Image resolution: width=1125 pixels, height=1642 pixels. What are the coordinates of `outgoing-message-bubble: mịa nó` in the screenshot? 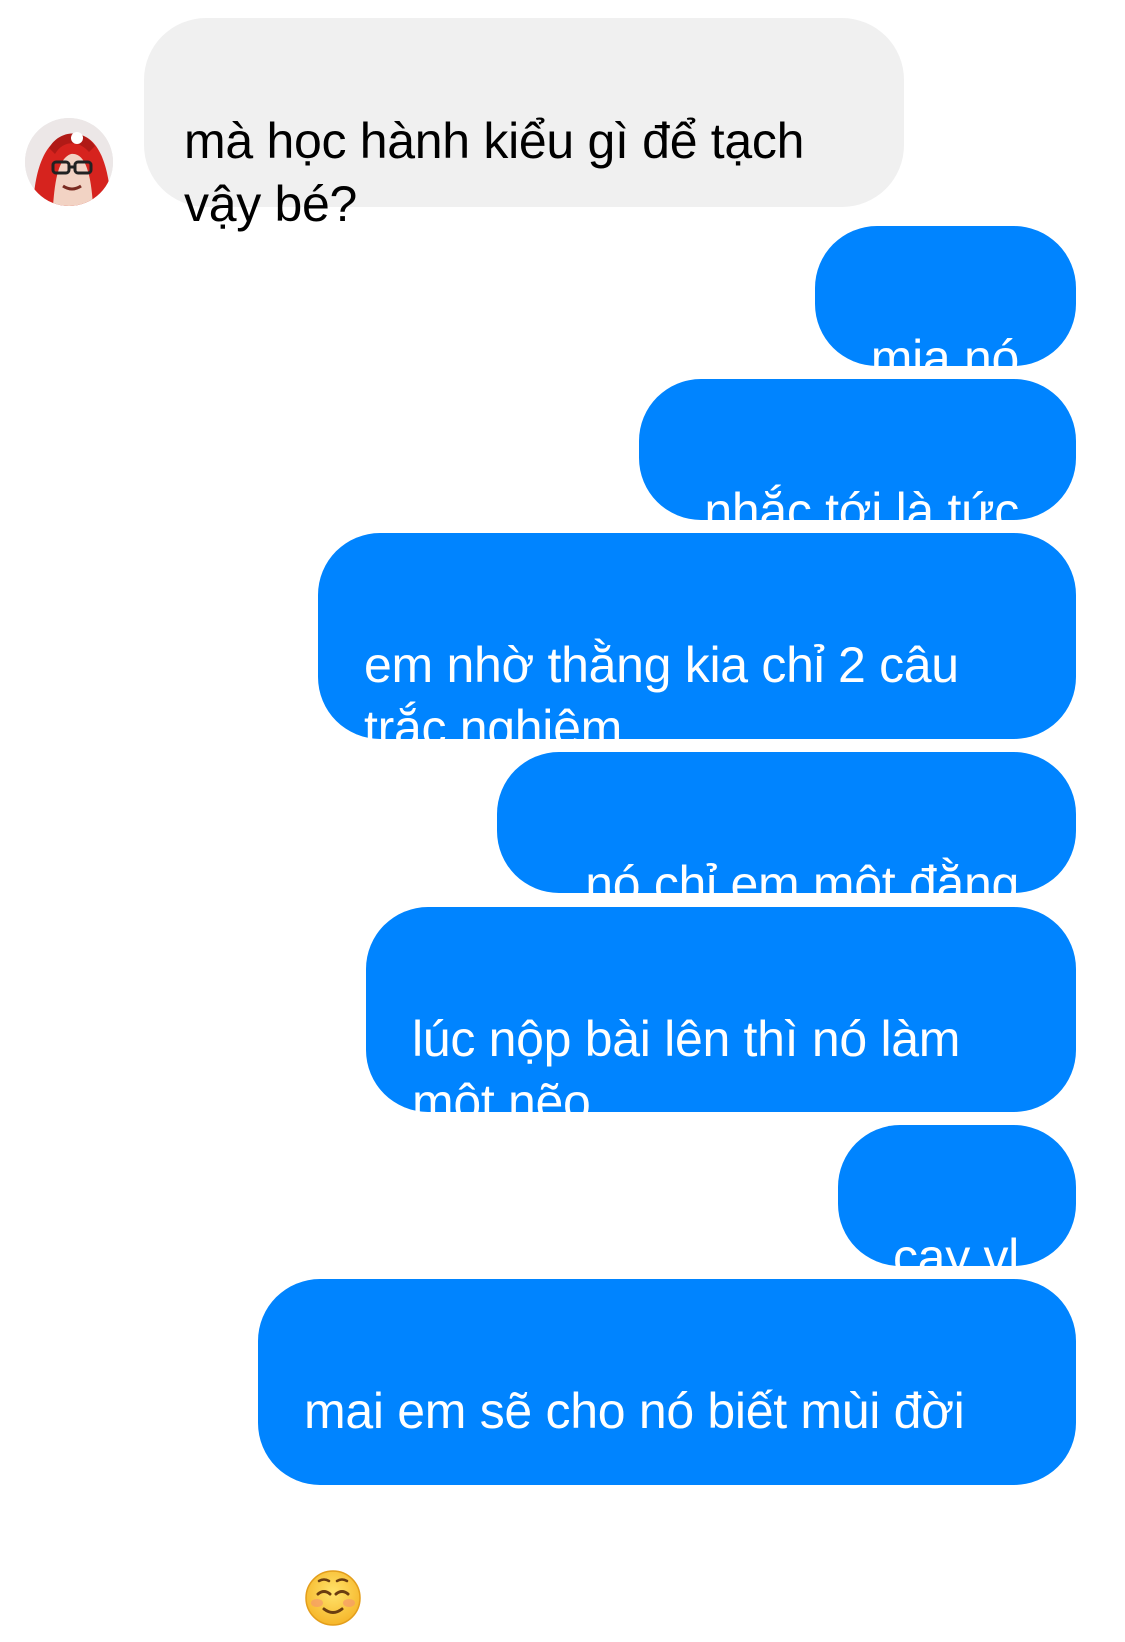 It's located at (945, 306).